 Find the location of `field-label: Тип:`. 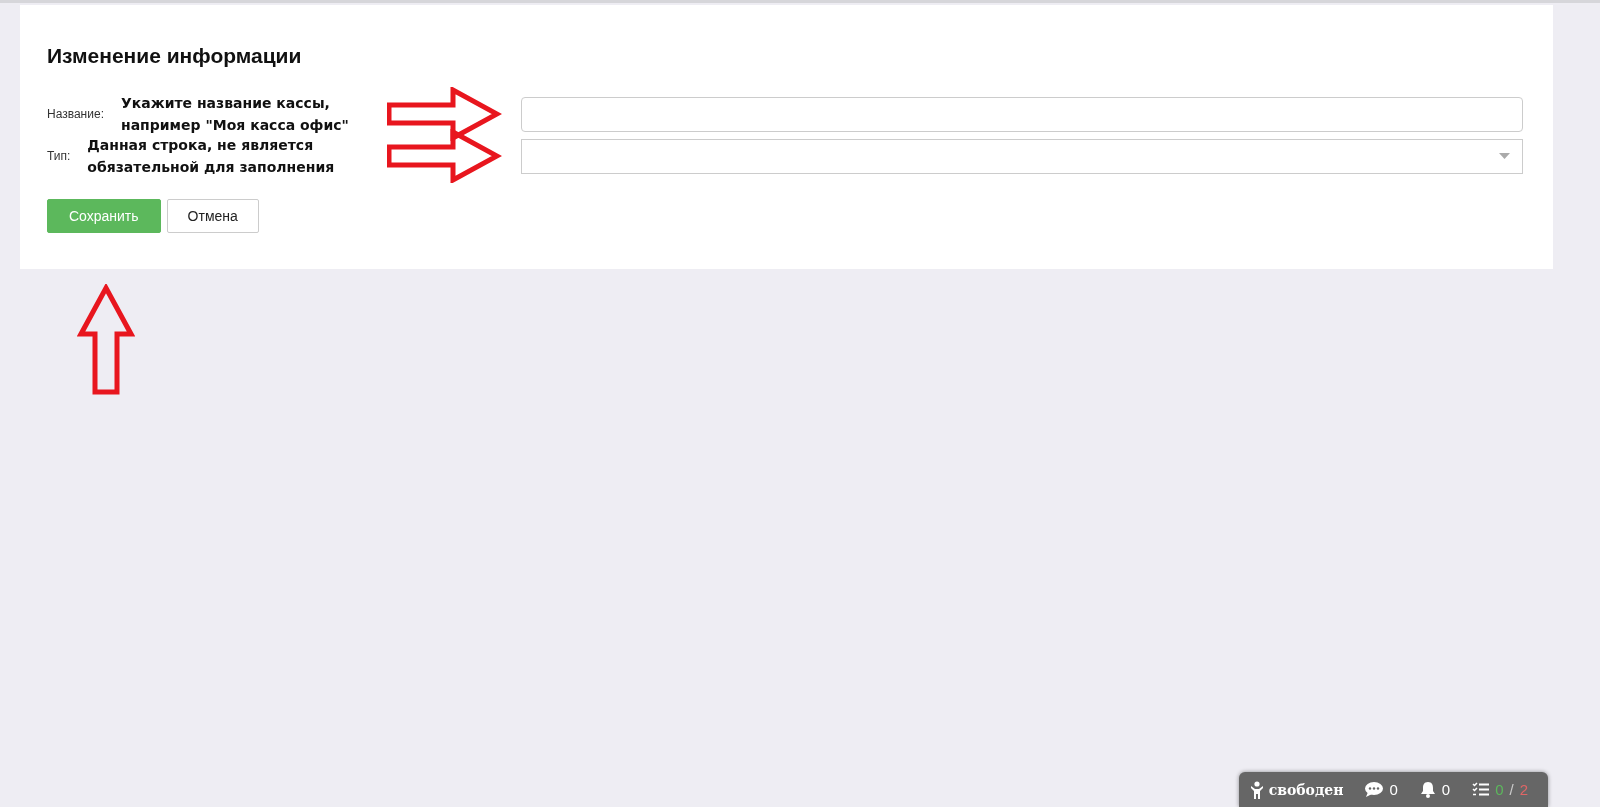

field-label: Тип: is located at coordinates (59, 156).